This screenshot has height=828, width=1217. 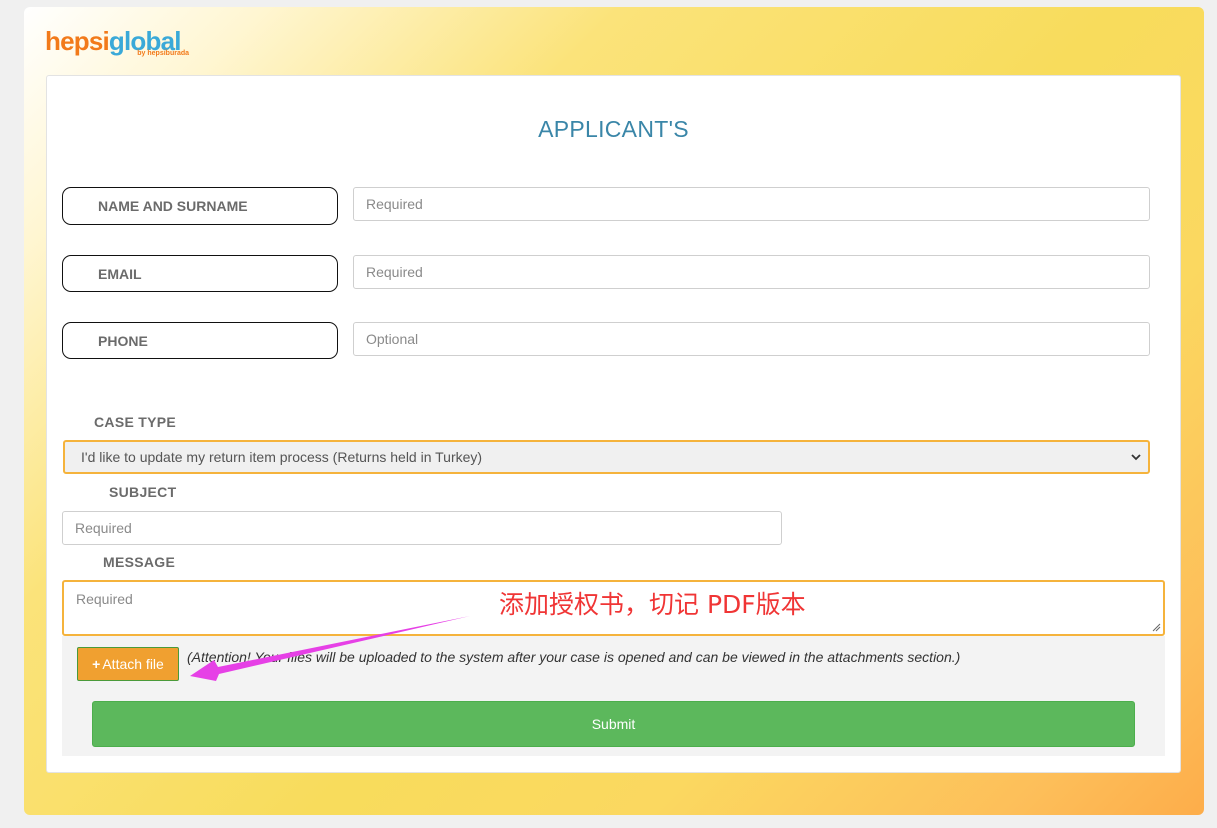 I want to click on attach-file-label: Attach file, so click(x=133, y=664).